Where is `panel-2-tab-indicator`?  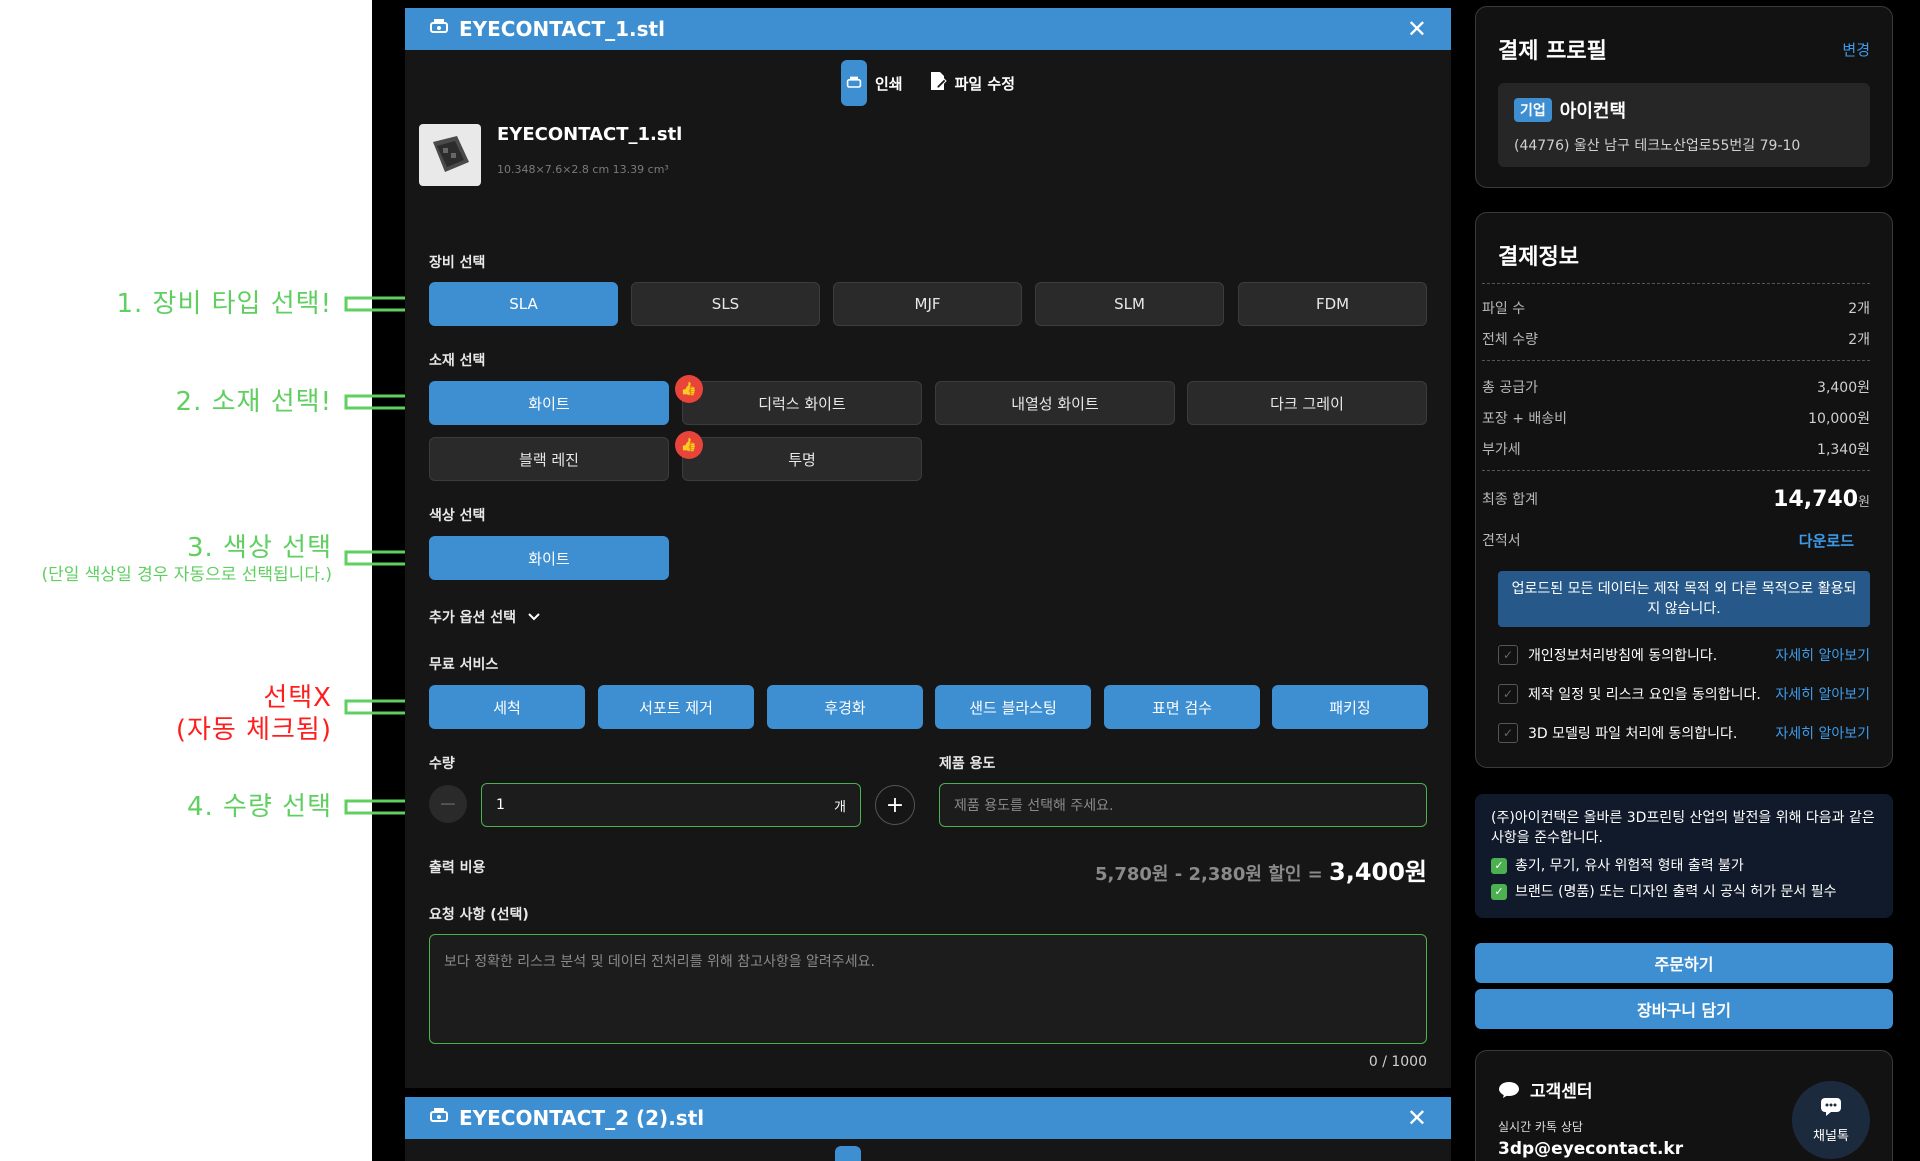 panel-2-tab-indicator is located at coordinates (848, 1153).